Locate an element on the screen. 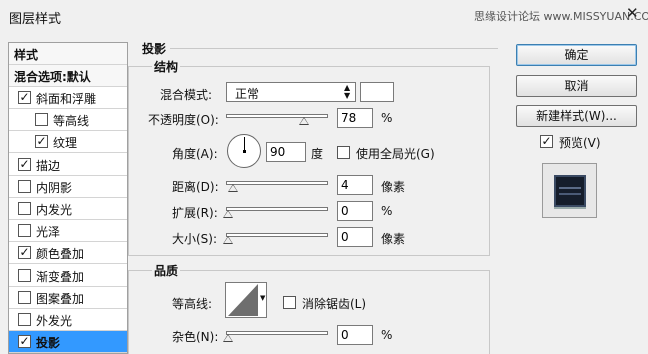 The width and height of the screenshot is (648, 354). watermark-text: 思缘设计论坛 www.MISSYUAN.COM is located at coordinates (561, 16).